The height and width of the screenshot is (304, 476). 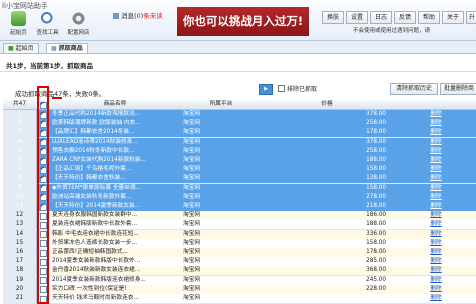 What do you see at coordinates (20, 225) in the screenshot?
I see `row-number: 13` at bounding box center [20, 225].